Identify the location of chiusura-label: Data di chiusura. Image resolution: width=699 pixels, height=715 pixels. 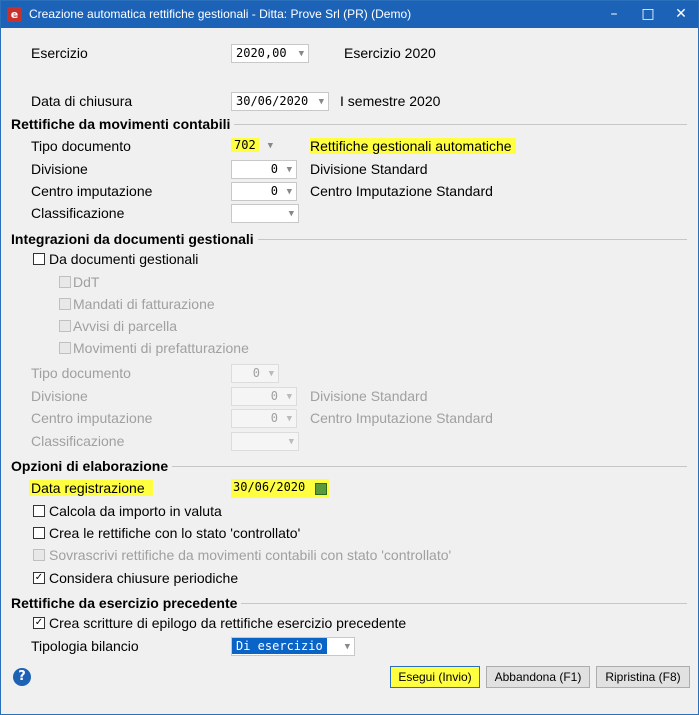
(82, 101).